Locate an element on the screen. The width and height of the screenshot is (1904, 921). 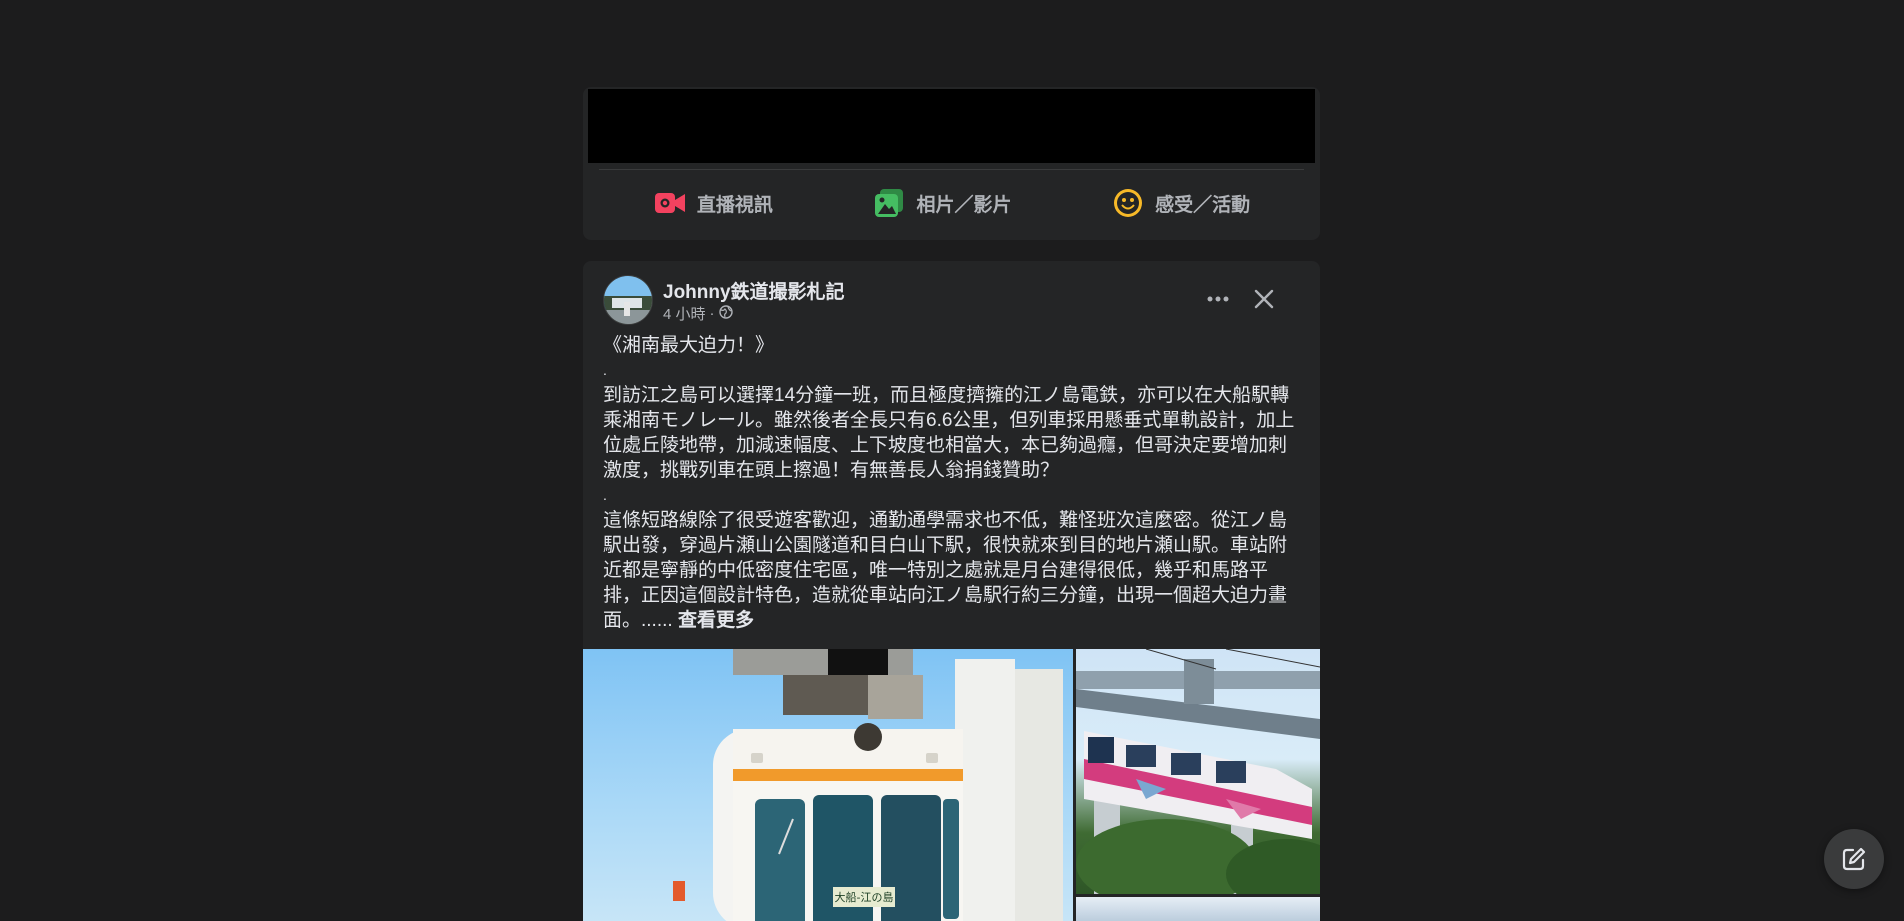
post-photo-main: 大船-江の島 is located at coordinates (828, 785).